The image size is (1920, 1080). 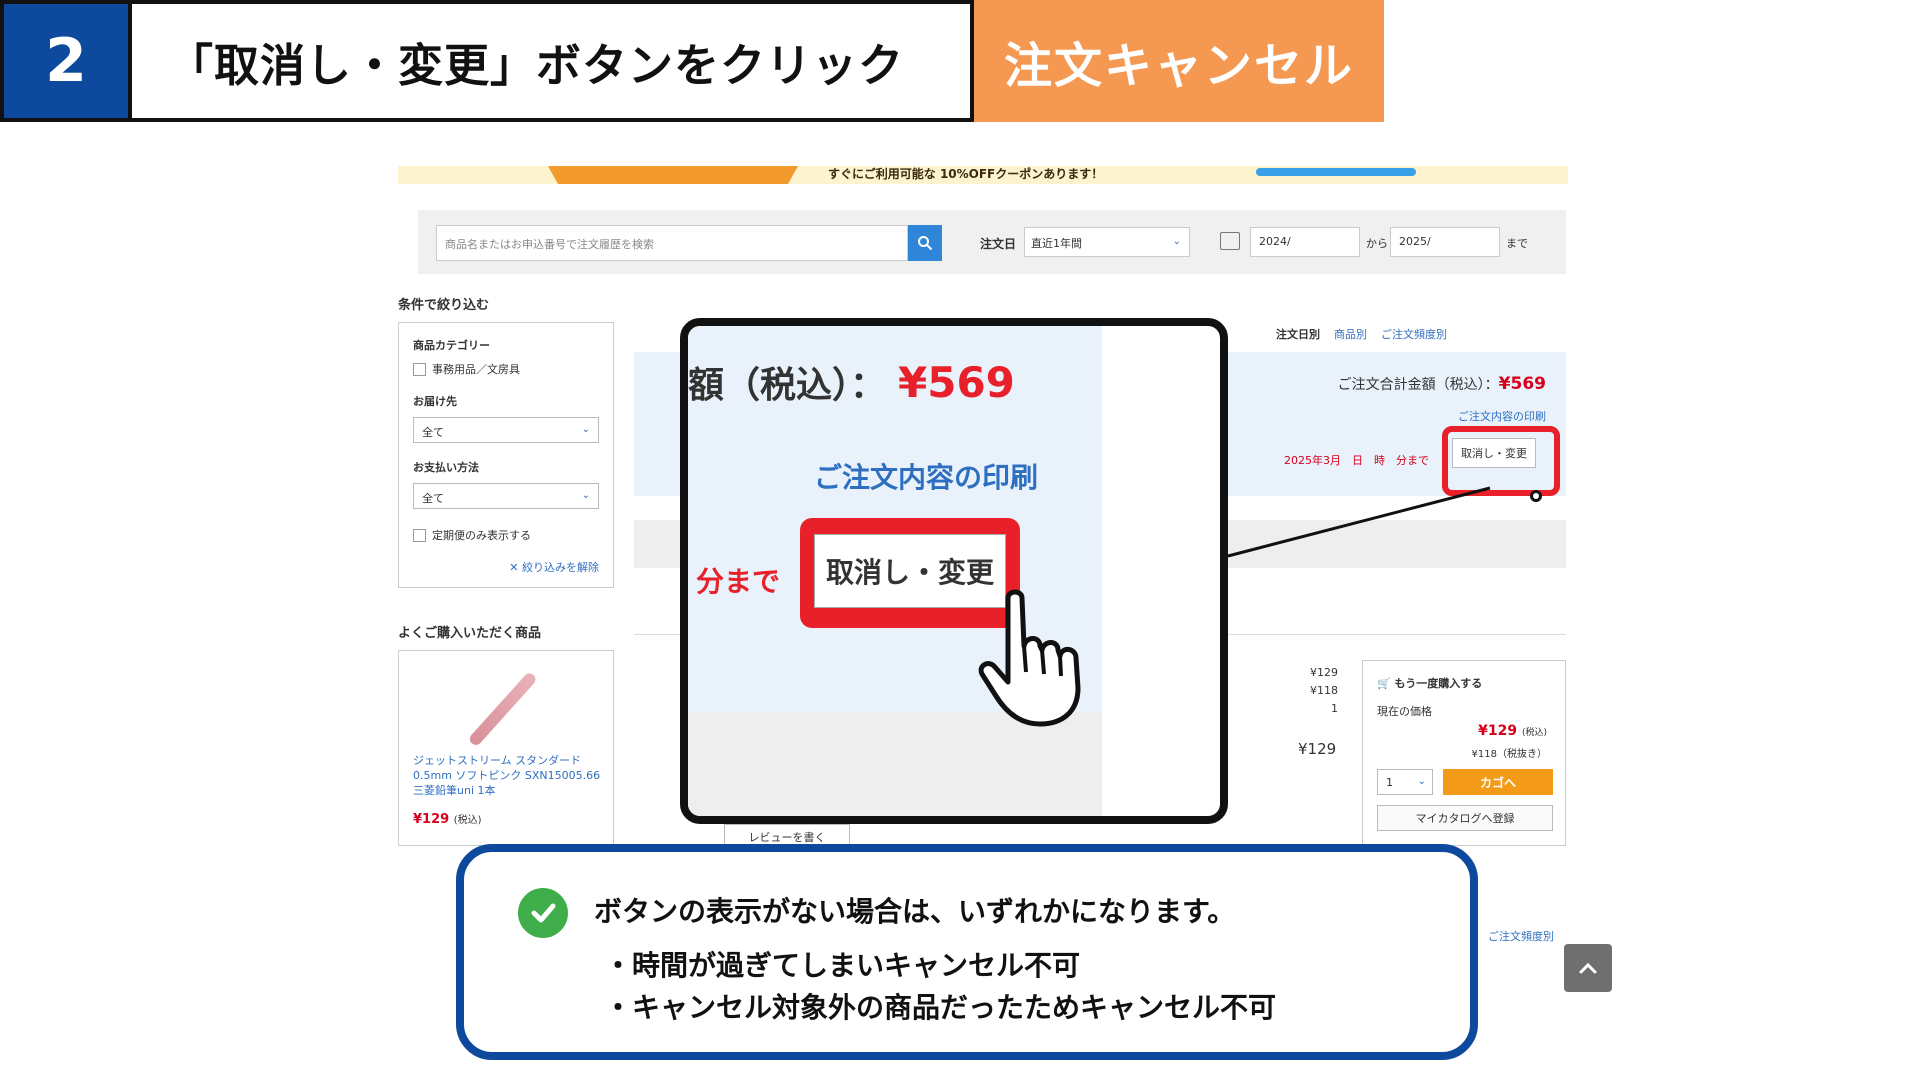 I want to click on category-checkbox: 事務用品／文房具, so click(x=466, y=369).